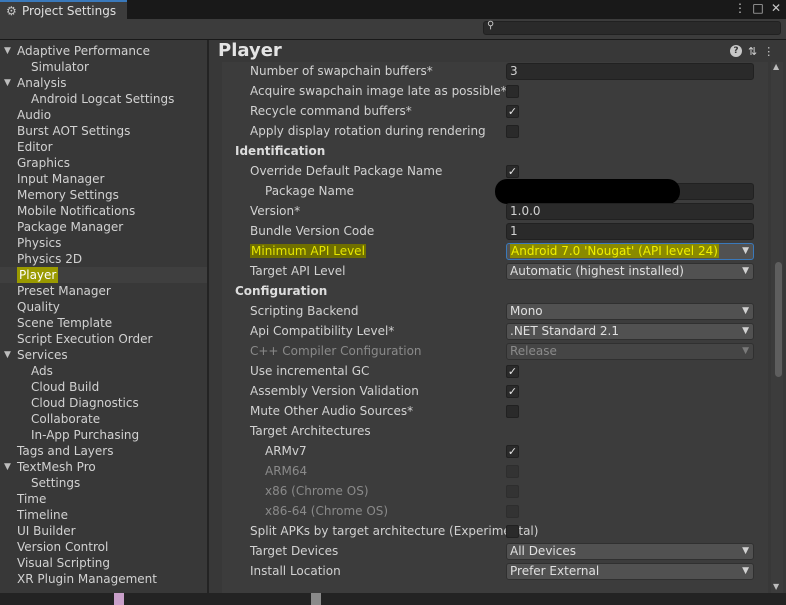  I want to click on sidebar-item: Timeline, so click(103, 515).